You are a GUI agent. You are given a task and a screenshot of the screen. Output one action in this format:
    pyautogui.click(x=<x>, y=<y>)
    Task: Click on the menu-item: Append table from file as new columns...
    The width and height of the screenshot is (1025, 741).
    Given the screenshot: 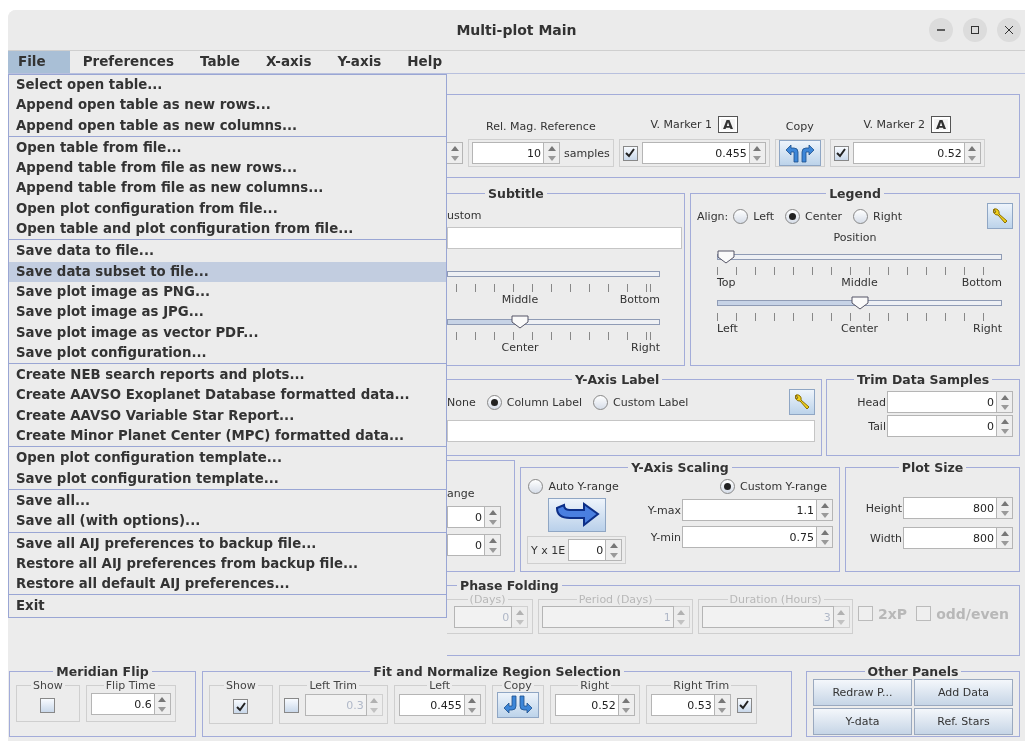 What is the action you would take?
    pyautogui.click(x=227, y=188)
    